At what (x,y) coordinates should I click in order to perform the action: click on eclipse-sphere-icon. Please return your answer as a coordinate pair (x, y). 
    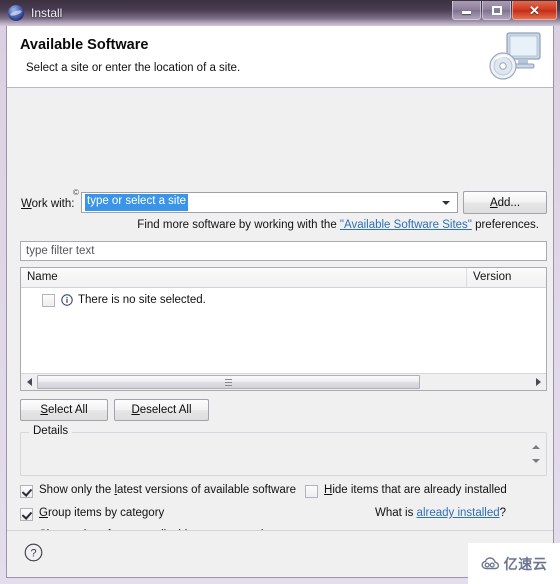
    Looking at the image, I should click on (16, 13).